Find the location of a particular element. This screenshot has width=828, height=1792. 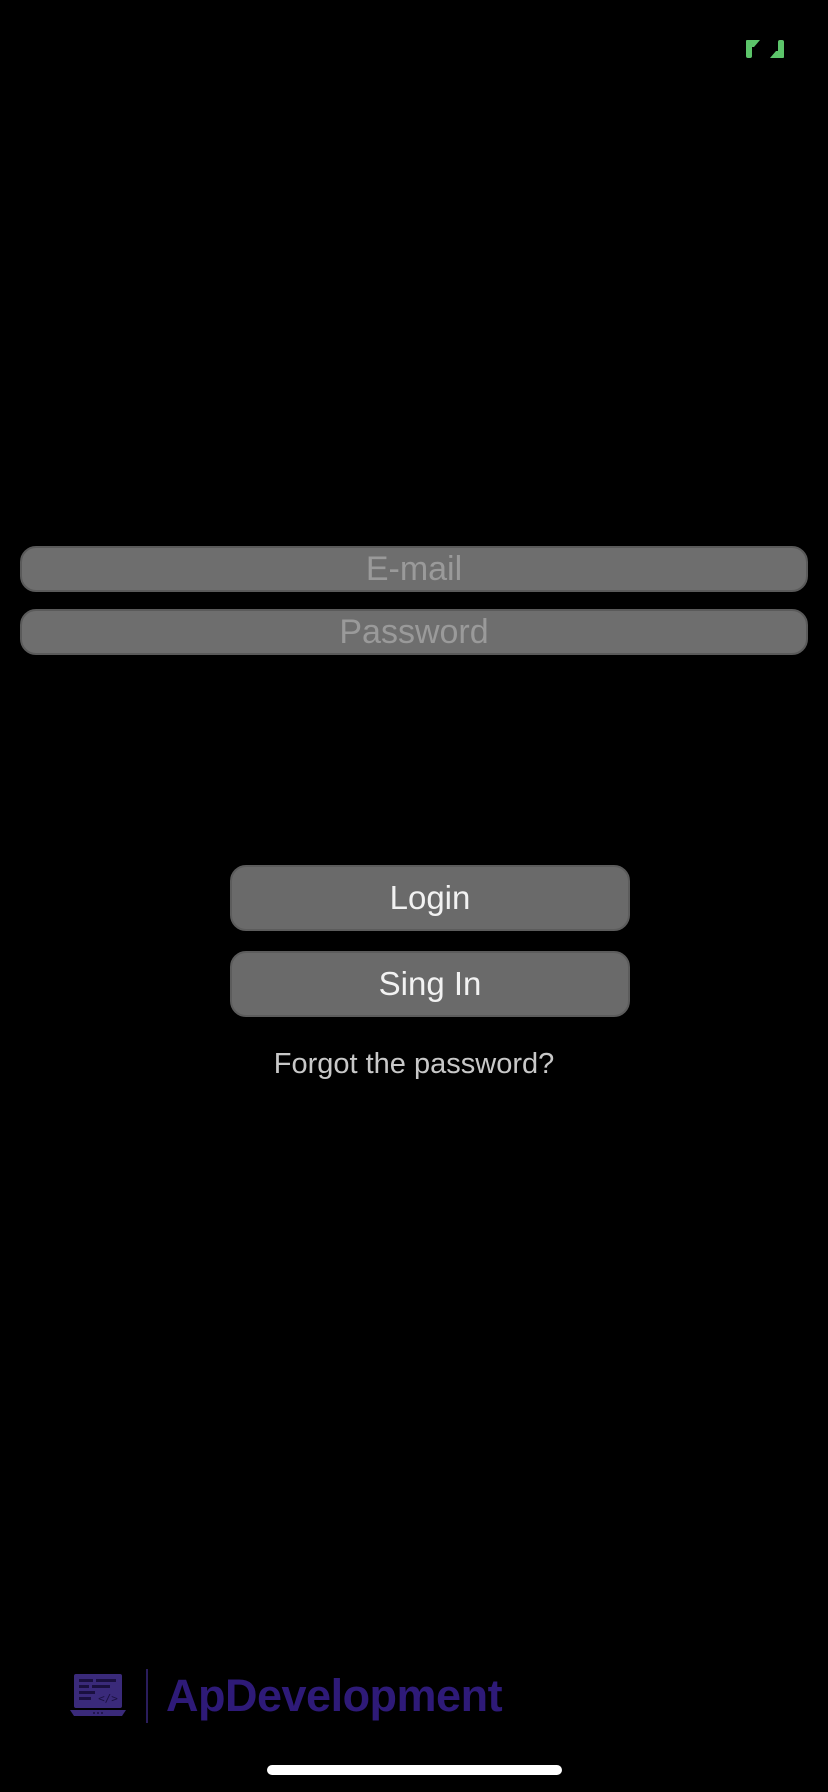

brand-footer: </> ApDevelopment is located at coordinates (286, 1696).